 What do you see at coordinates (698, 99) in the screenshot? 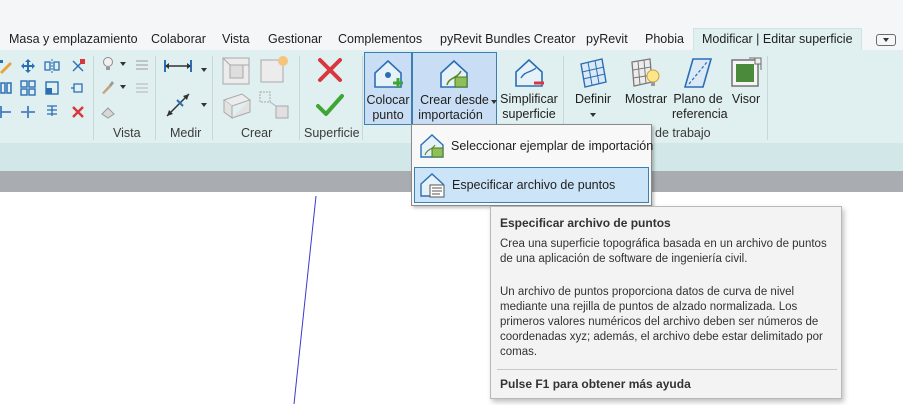
I see `reference-plane-label-line1: Plano de` at bounding box center [698, 99].